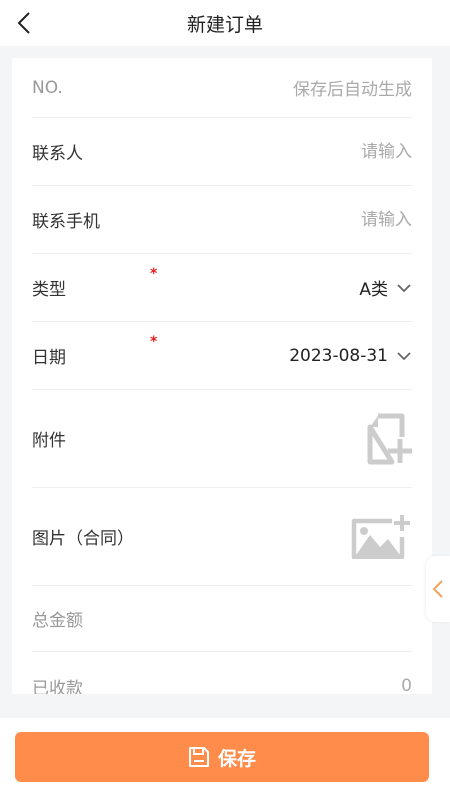  I want to click on save-button: 保存, so click(222, 757).